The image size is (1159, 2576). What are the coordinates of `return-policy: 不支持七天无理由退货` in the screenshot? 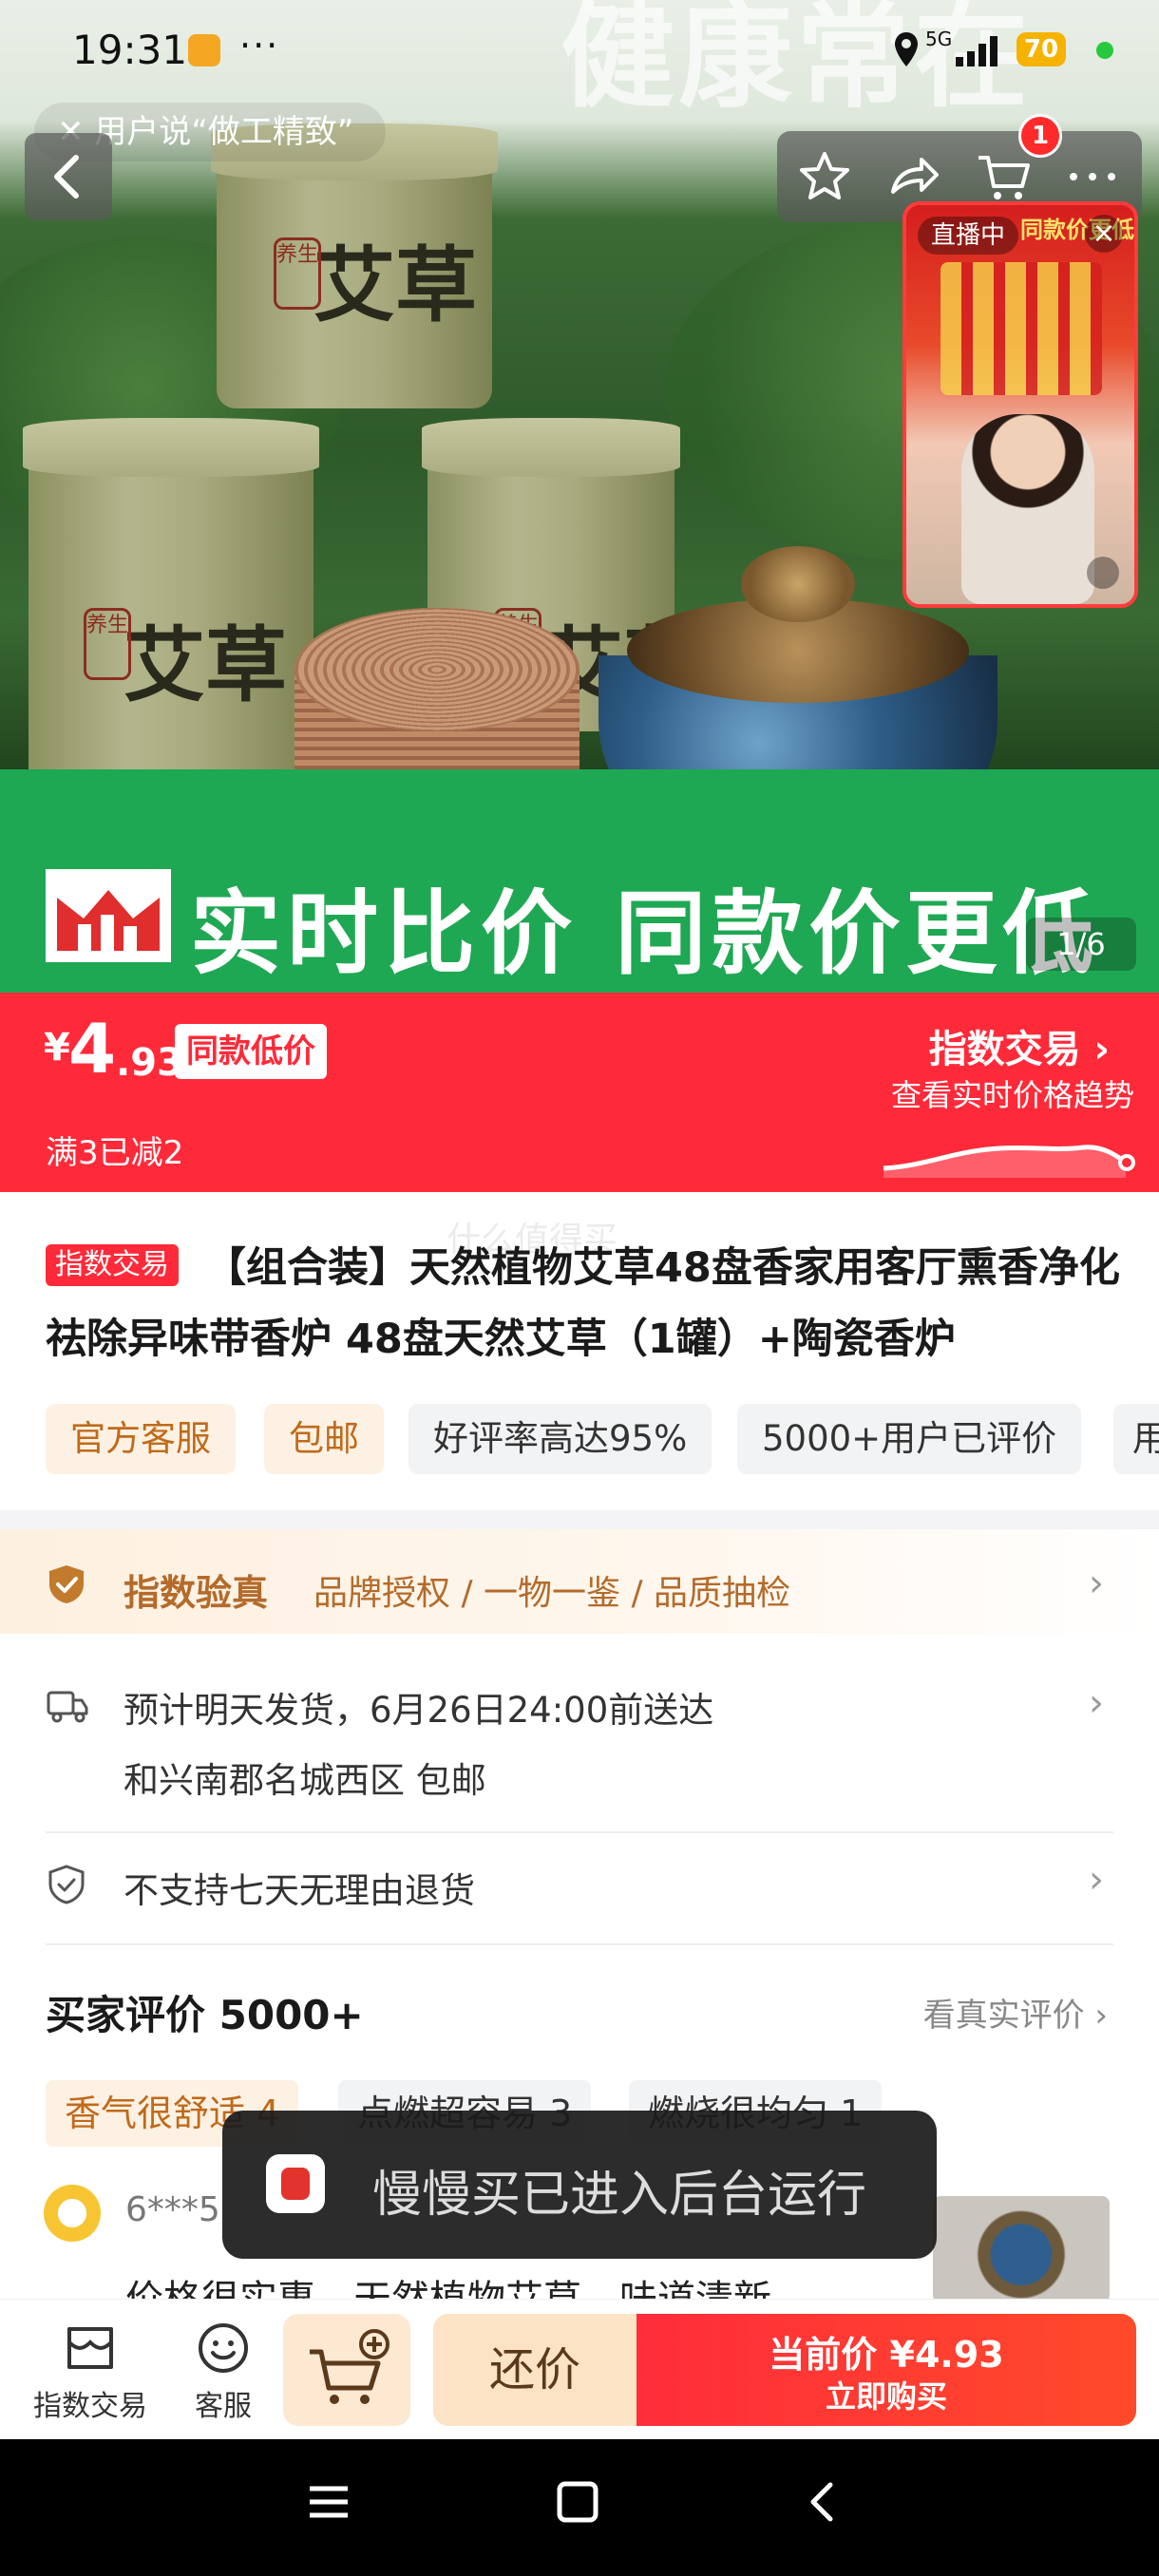 It's located at (299, 1887).